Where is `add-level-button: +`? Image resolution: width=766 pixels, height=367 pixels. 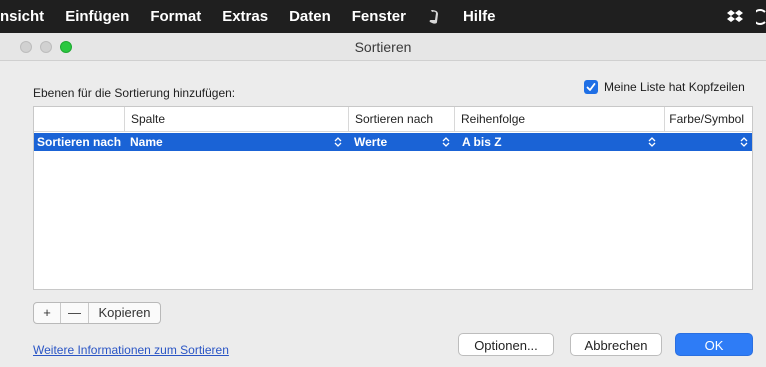 add-level-button: + is located at coordinates (47, 313).